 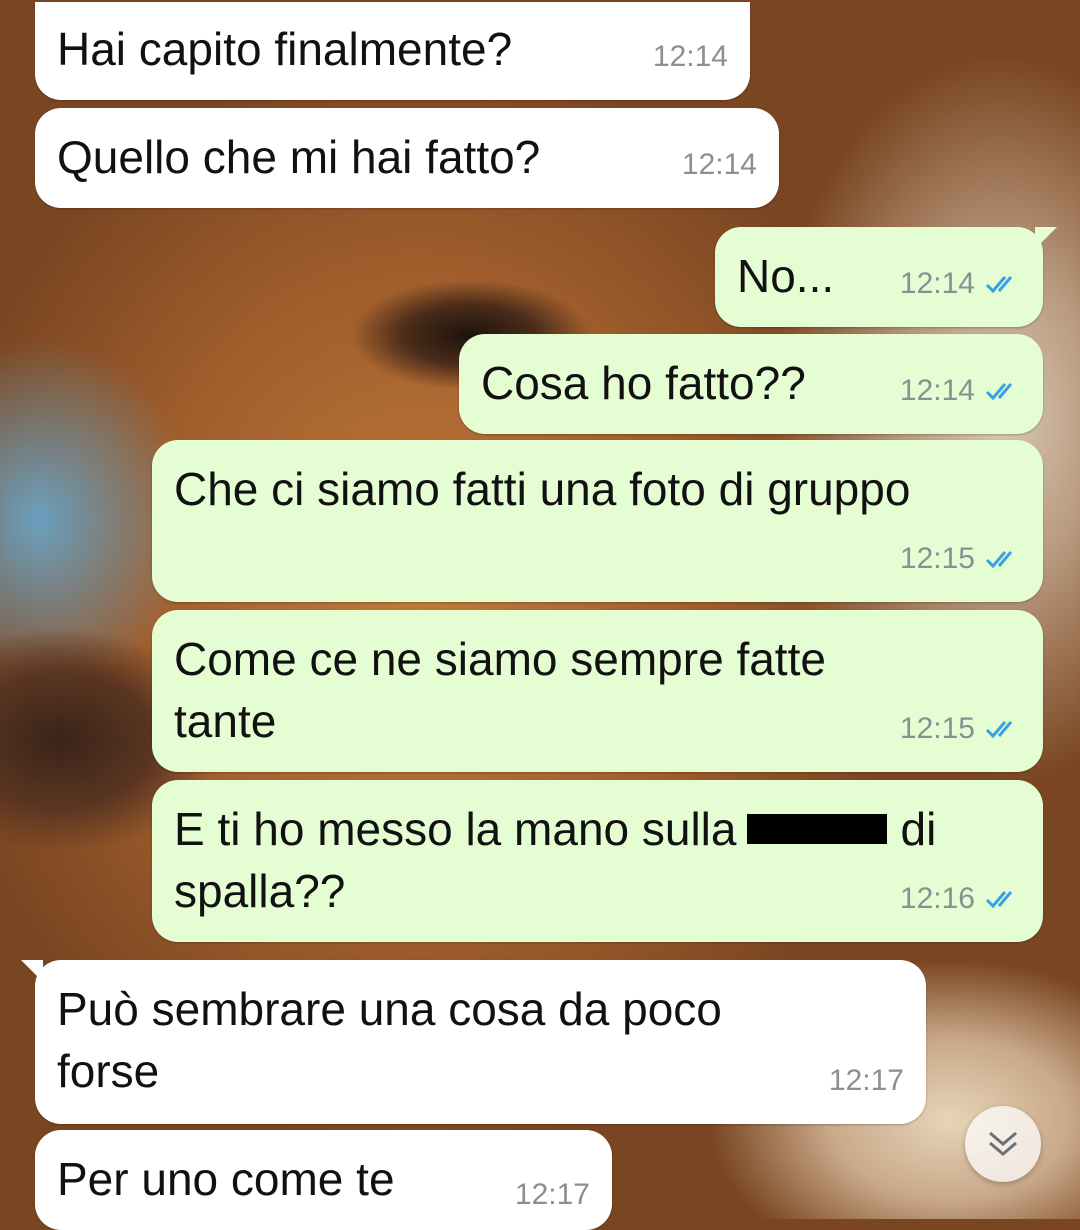 I want to click on message-text: Può sembrare una cosa da poco forse, so click(x=389, y=1040).